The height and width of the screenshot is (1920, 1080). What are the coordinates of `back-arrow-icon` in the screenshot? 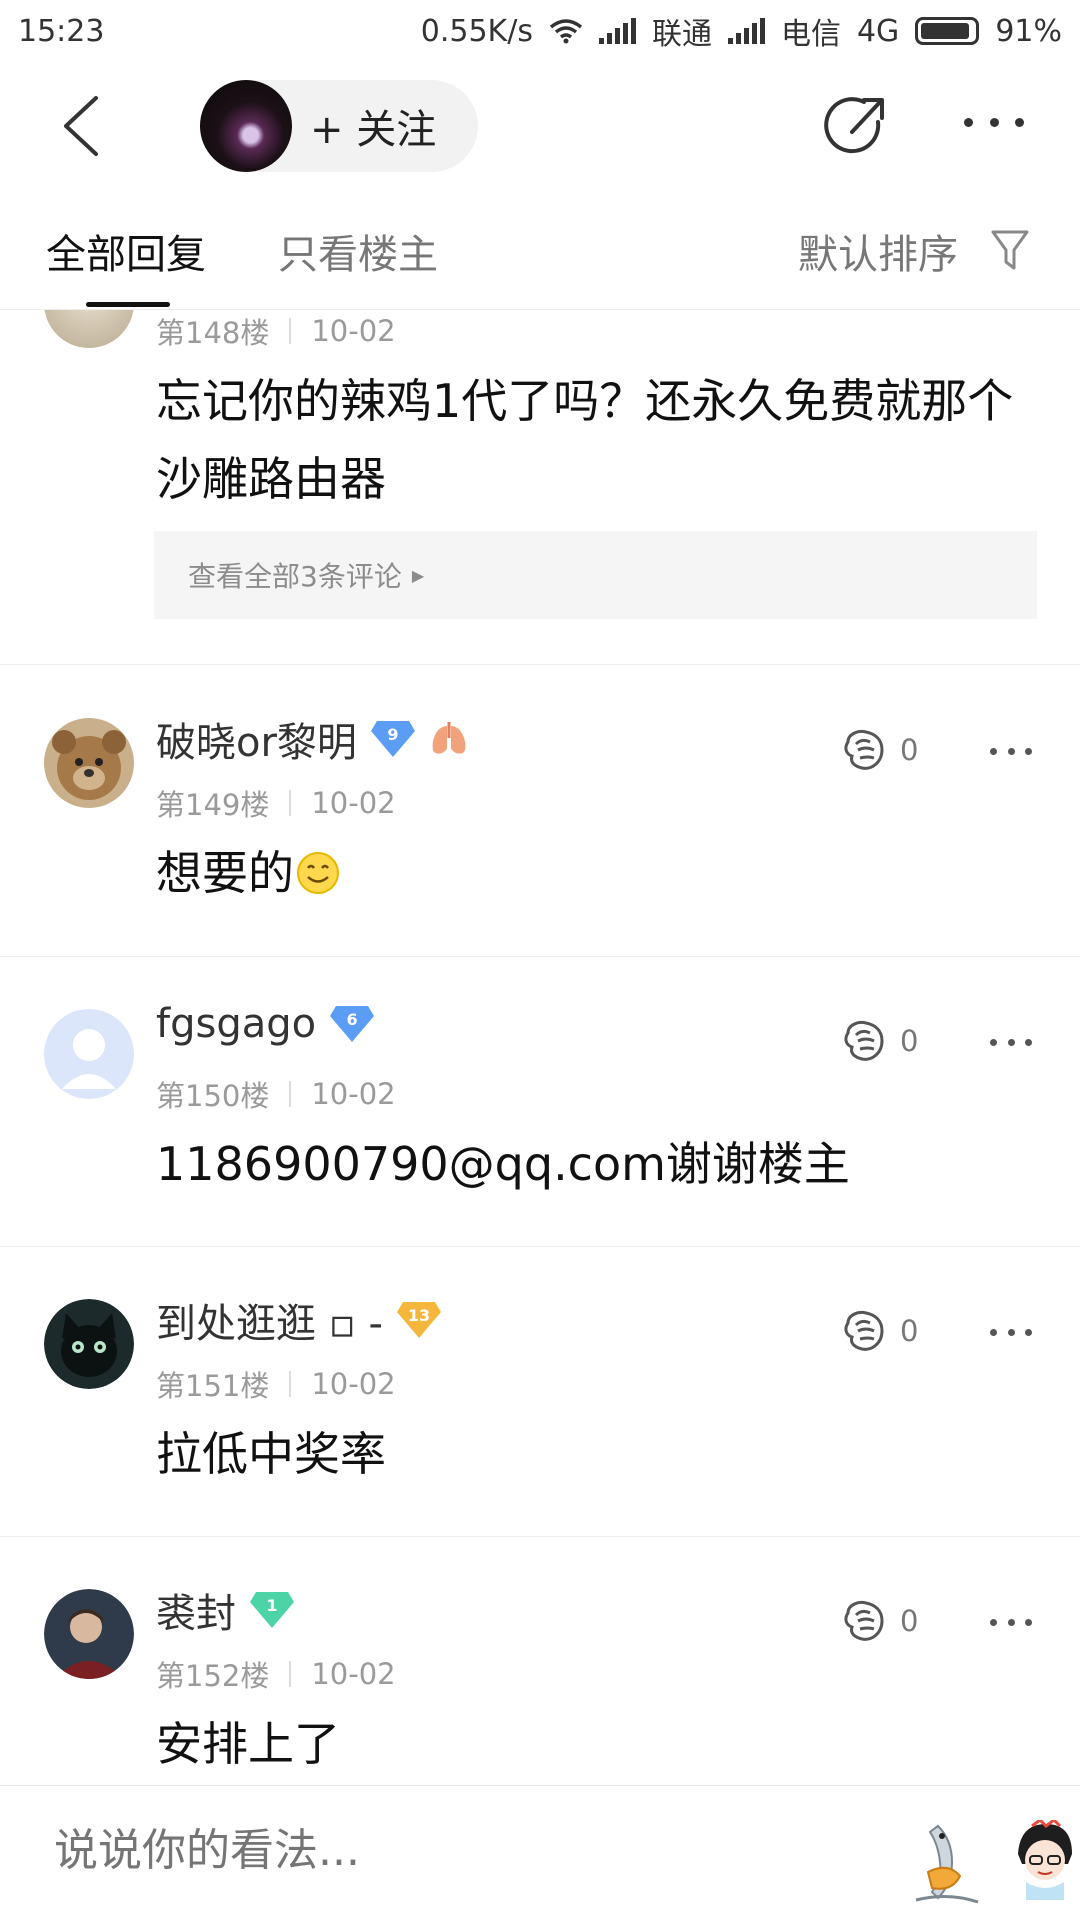 It's located at (81, 126).